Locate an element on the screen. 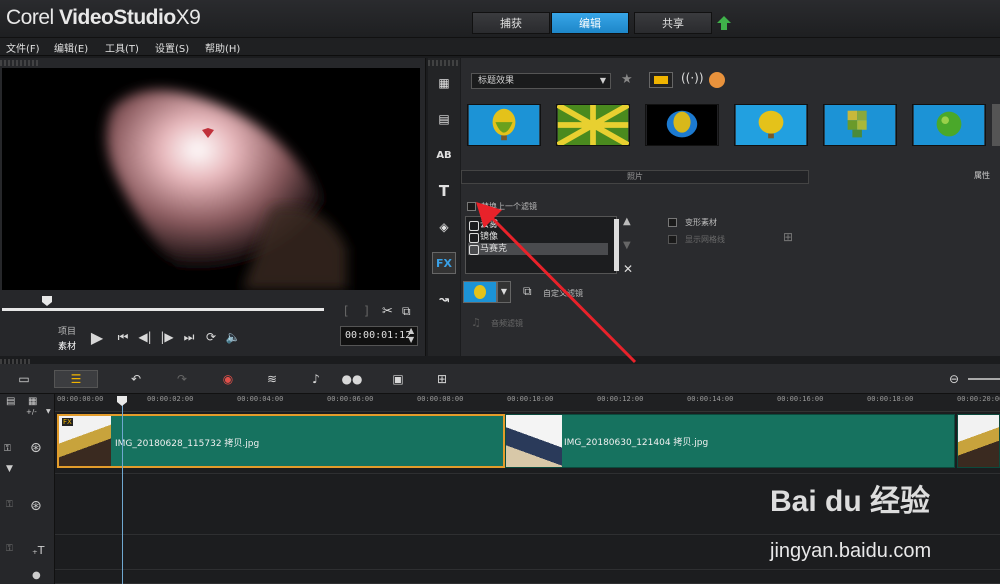  title-track-lock-icon: ⚿ is located at coordinates (9, 549).